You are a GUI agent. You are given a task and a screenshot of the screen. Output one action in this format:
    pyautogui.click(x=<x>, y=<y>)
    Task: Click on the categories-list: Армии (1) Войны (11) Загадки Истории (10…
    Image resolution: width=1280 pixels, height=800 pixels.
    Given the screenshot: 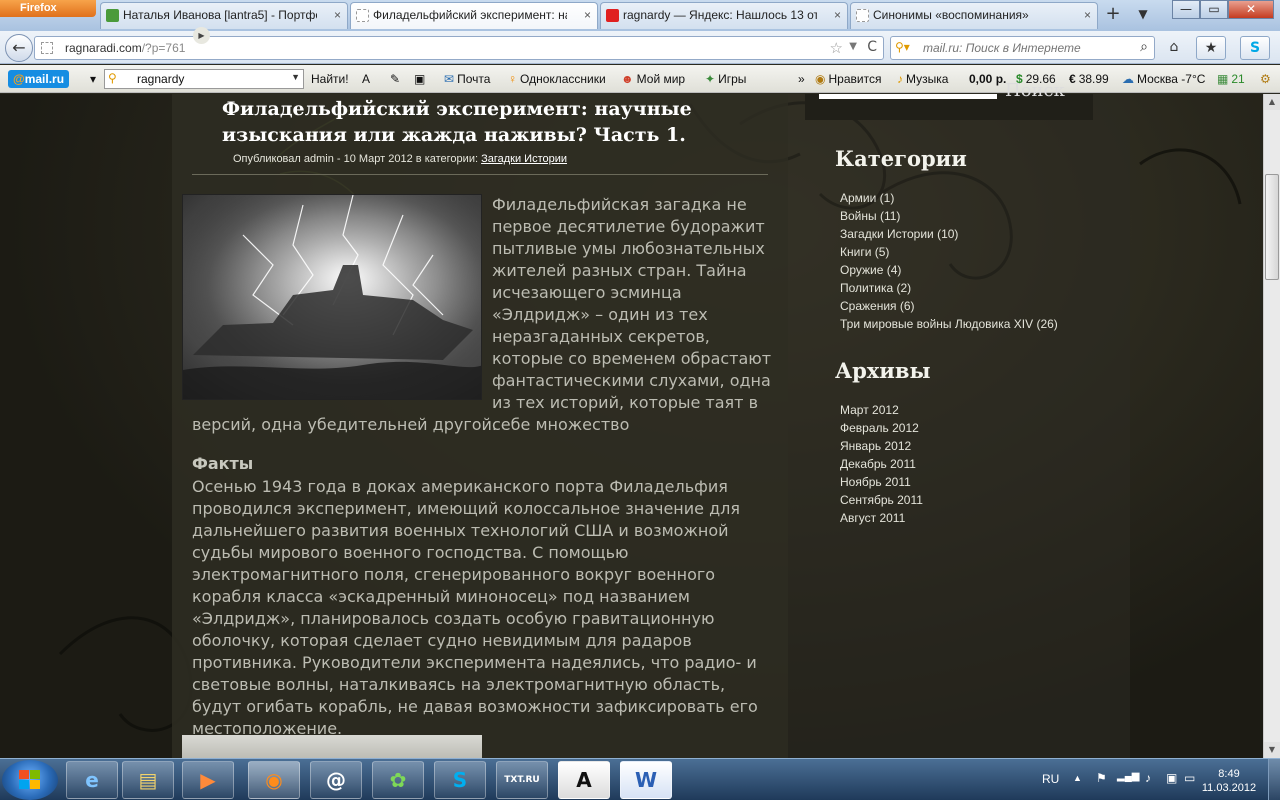 What is the action you would take?
    pyautogui.click(x=949, y=261)
    